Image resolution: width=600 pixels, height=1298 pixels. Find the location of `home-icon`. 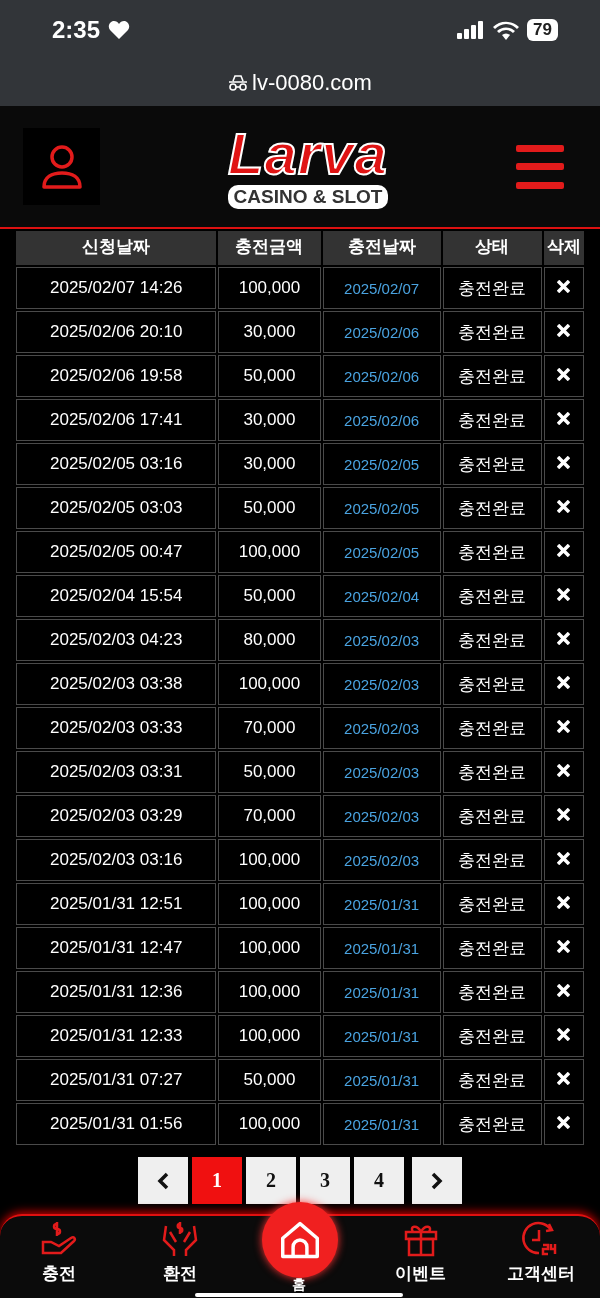

home-icon is located at coordinates (300, 1240).